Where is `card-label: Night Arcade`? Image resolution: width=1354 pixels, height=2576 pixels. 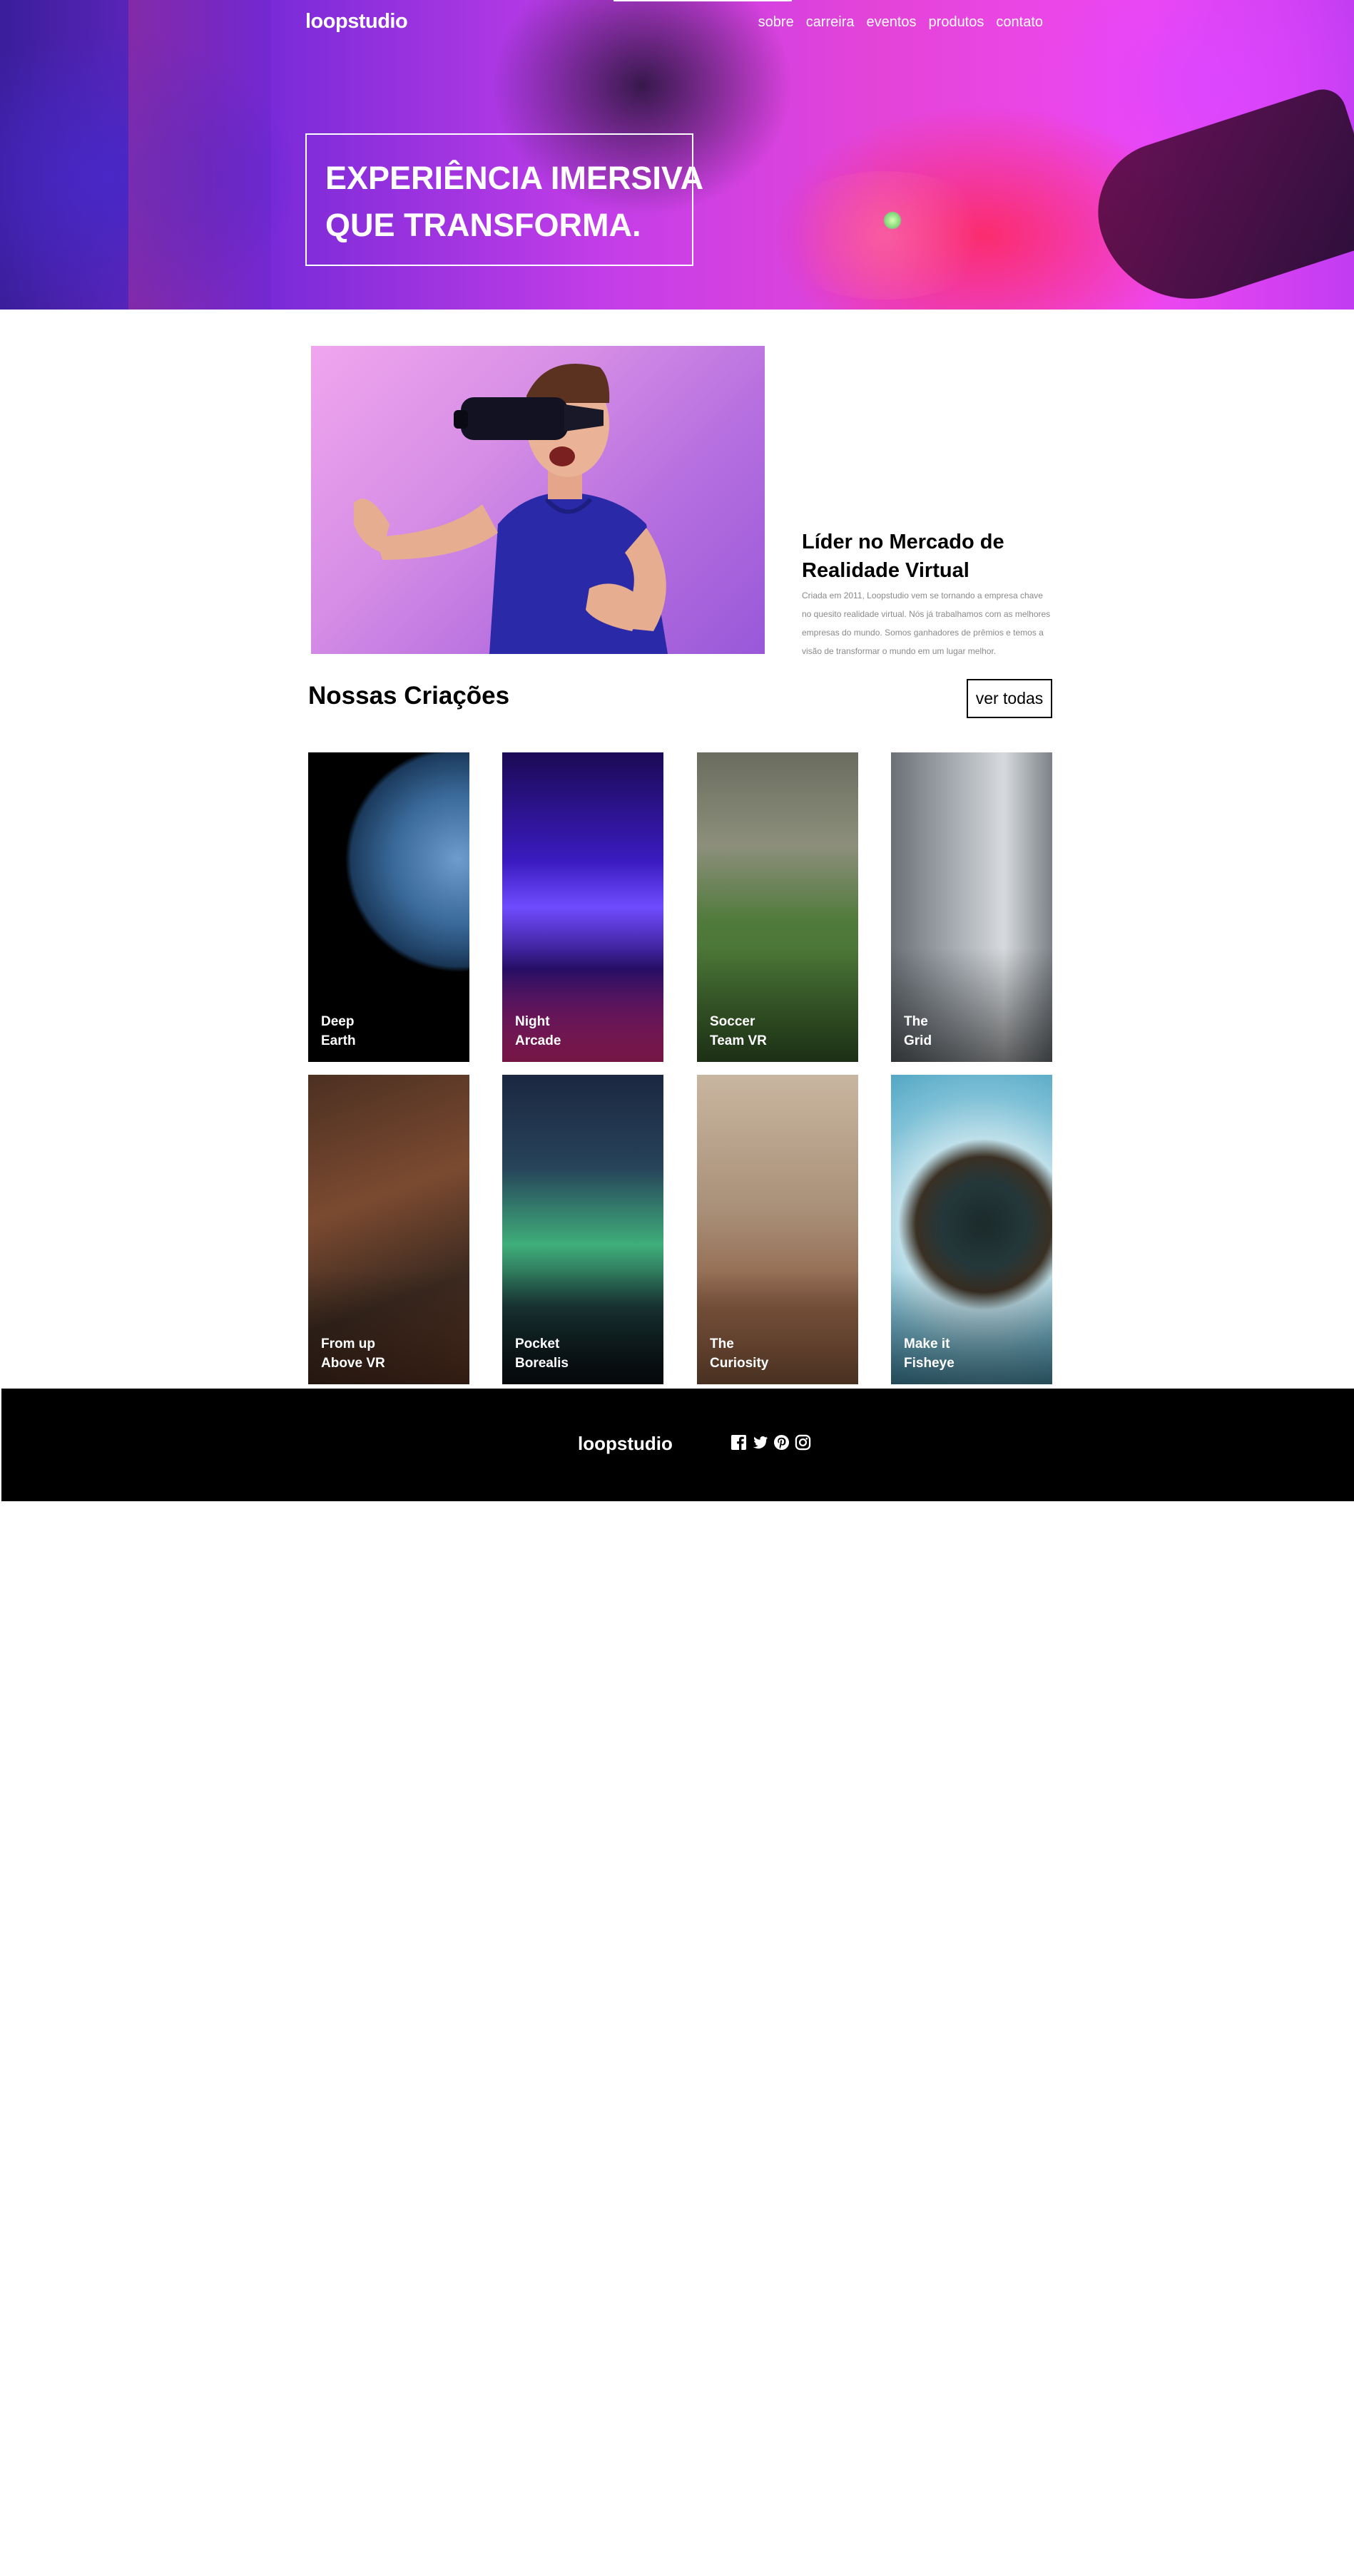
card-label: Night Arcade is located at coordinates (538, 1031).